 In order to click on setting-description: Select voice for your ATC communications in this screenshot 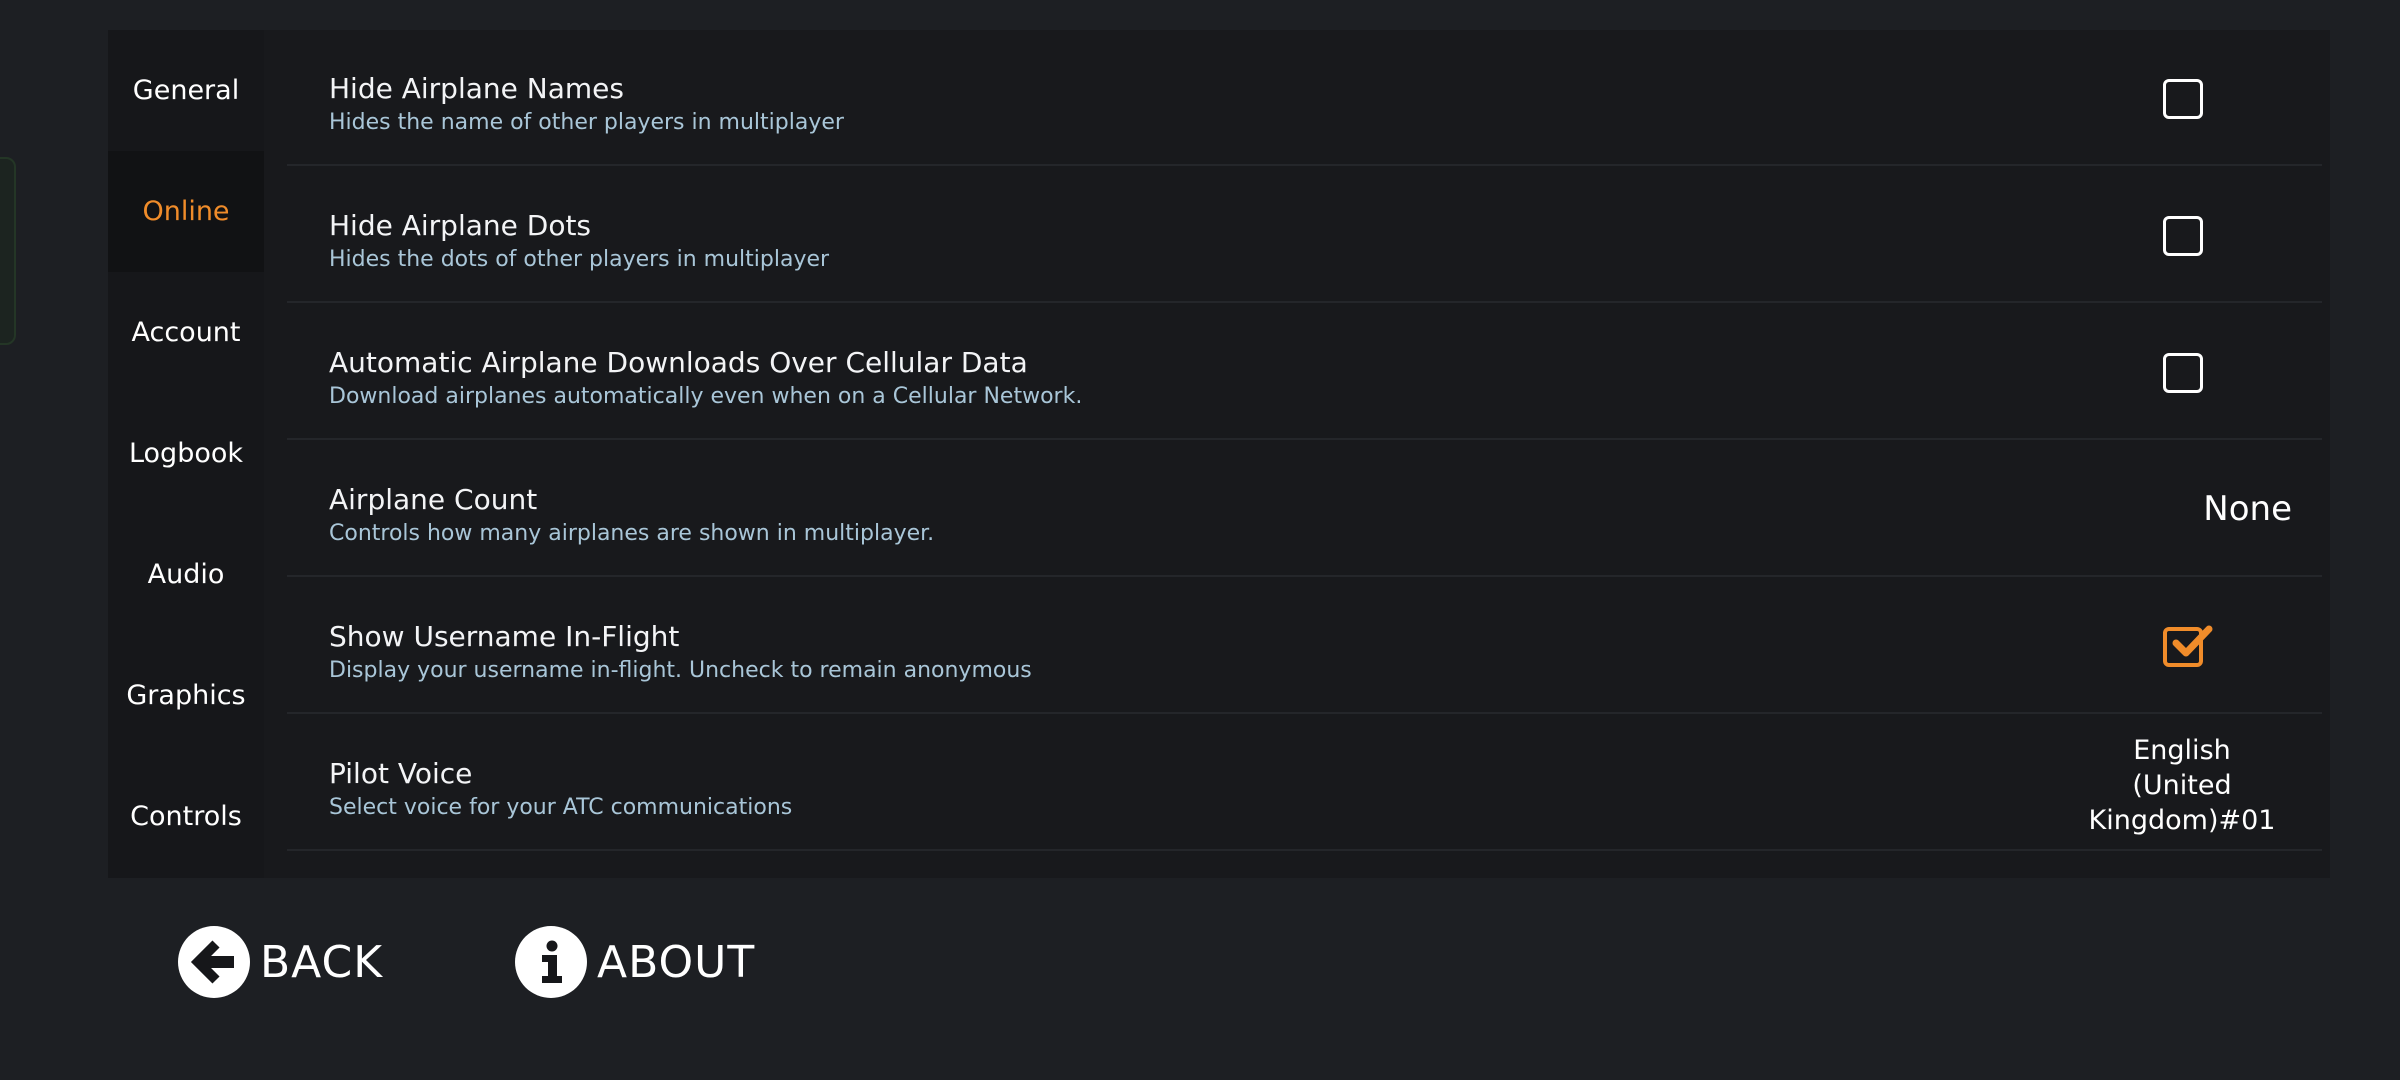, I will do `click(561, 807)`.